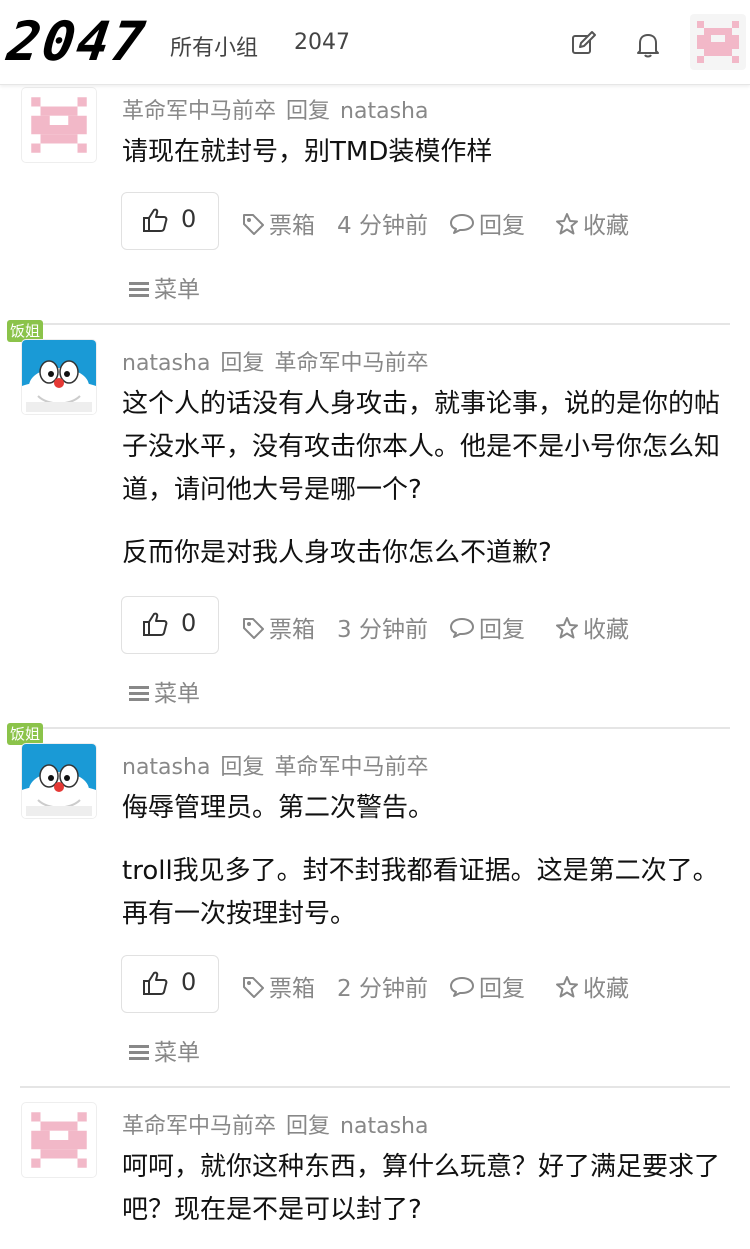 The width and height of the screenshot is (750, 1249). Describe the element at coordinates (382, 630) in the screenshot. I see `comment-time: 3 分钟前` at that location.